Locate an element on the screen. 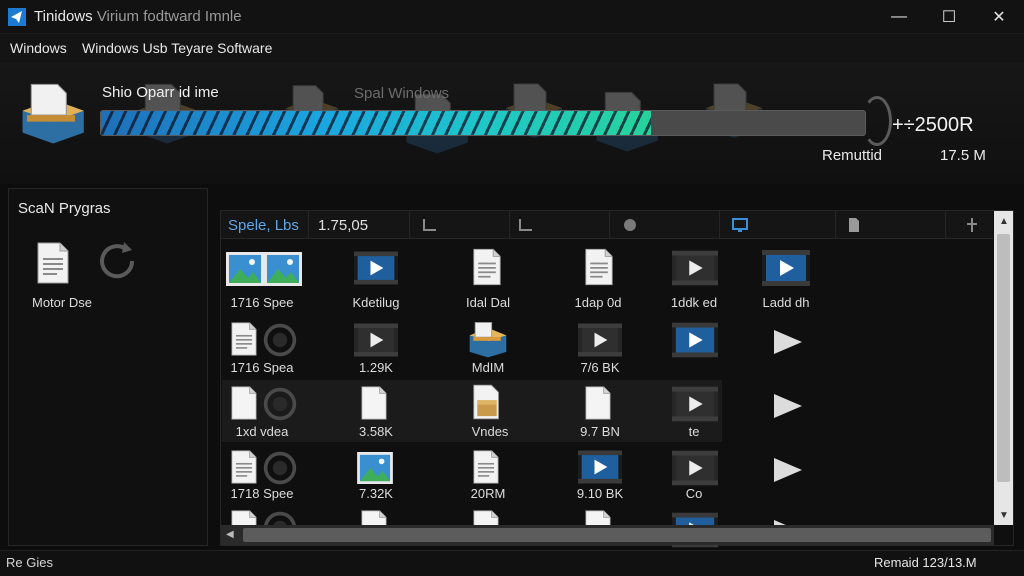 The height and width of the screenshot is (576, 1024). file-label: 3.58K is located at coordinates (376, 431).